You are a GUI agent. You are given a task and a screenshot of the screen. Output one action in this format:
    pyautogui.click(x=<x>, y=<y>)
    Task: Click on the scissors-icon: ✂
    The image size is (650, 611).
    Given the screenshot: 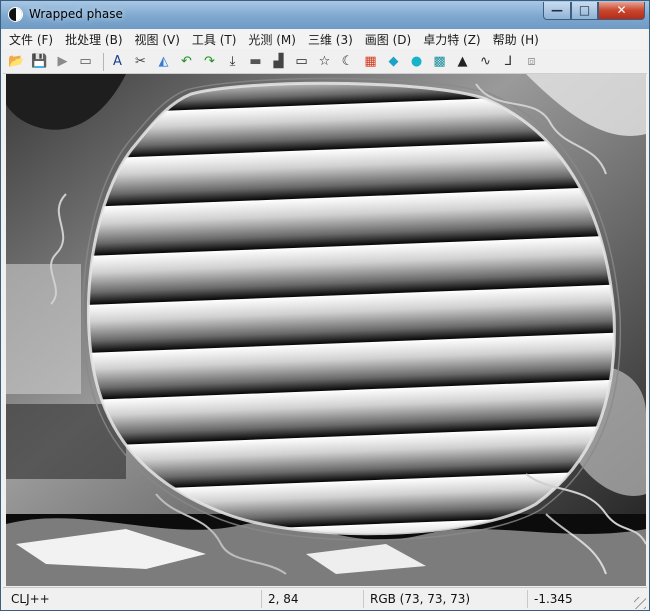 What is the action you would take?
    pyautogui.click(x=140, y=61)
    